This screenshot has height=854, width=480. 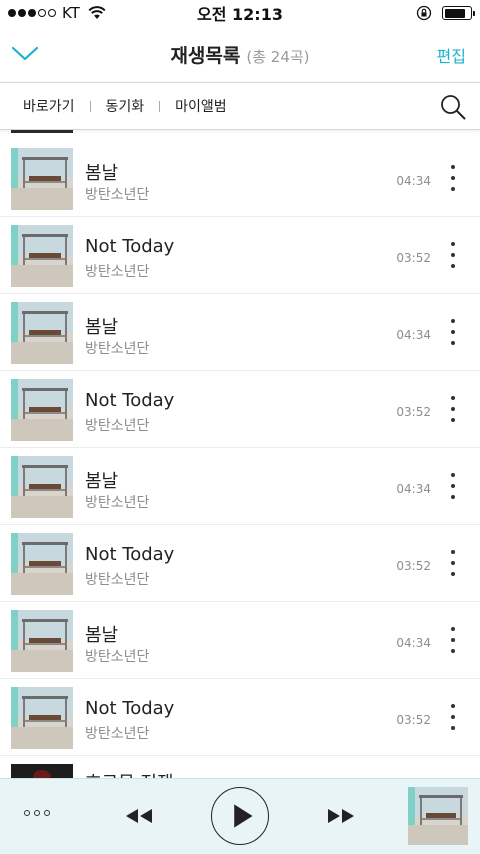 I want to click on battery-level-fill, so click(x=454, y=13).